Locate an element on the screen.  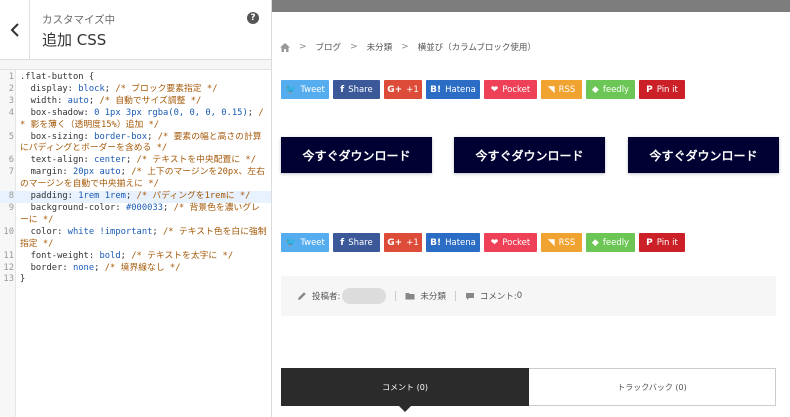
meta-divider is located at coordinates (396, 296).